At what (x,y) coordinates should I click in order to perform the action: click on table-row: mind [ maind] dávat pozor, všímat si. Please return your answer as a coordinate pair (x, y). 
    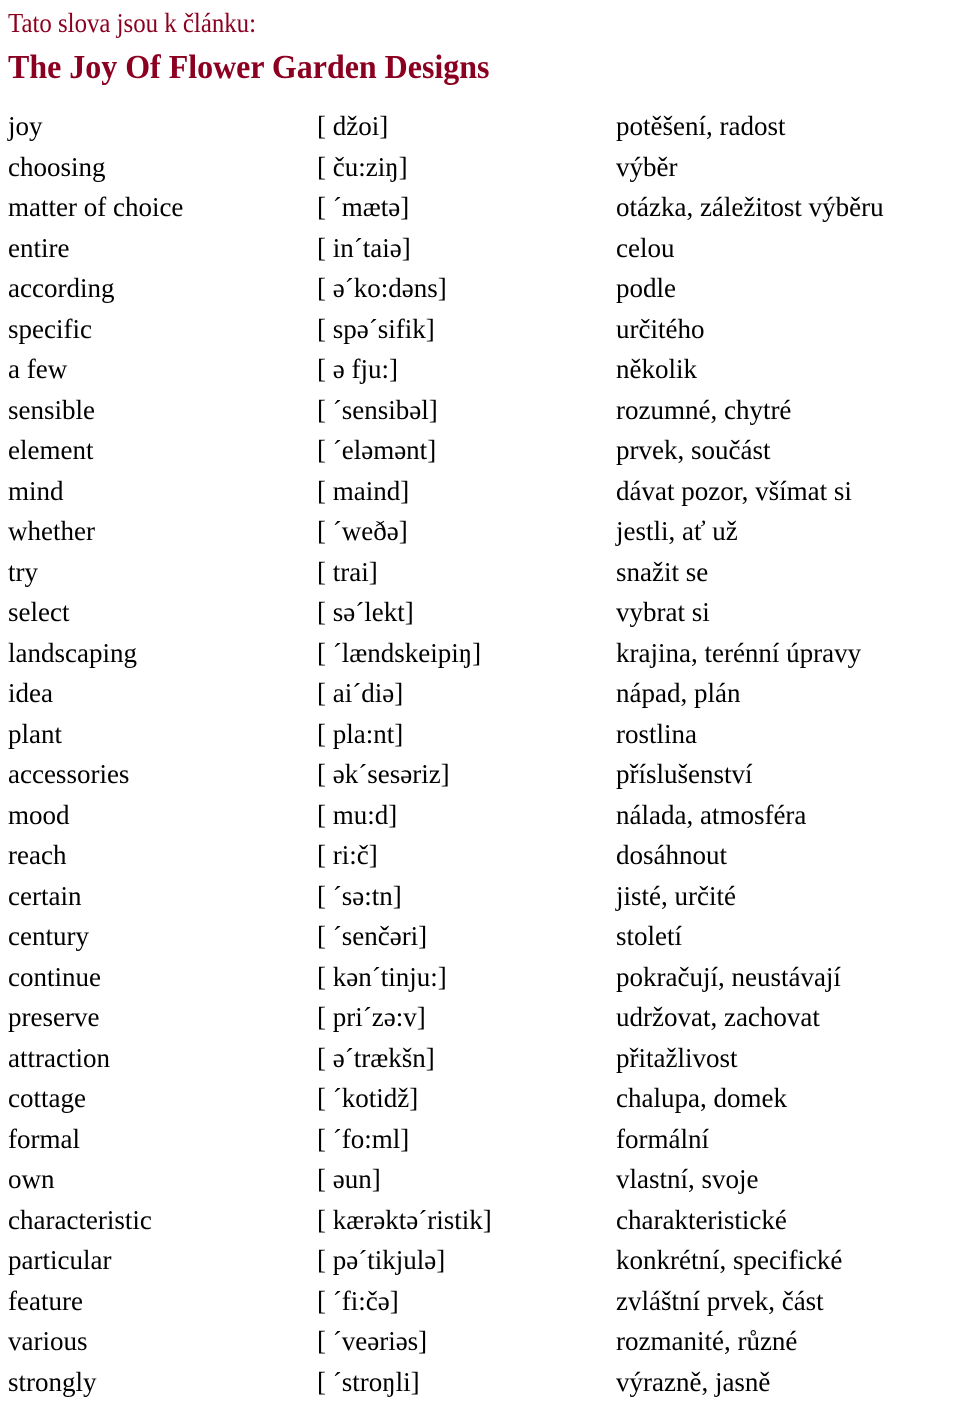
    Looking at the image, I should click on (480, 491).